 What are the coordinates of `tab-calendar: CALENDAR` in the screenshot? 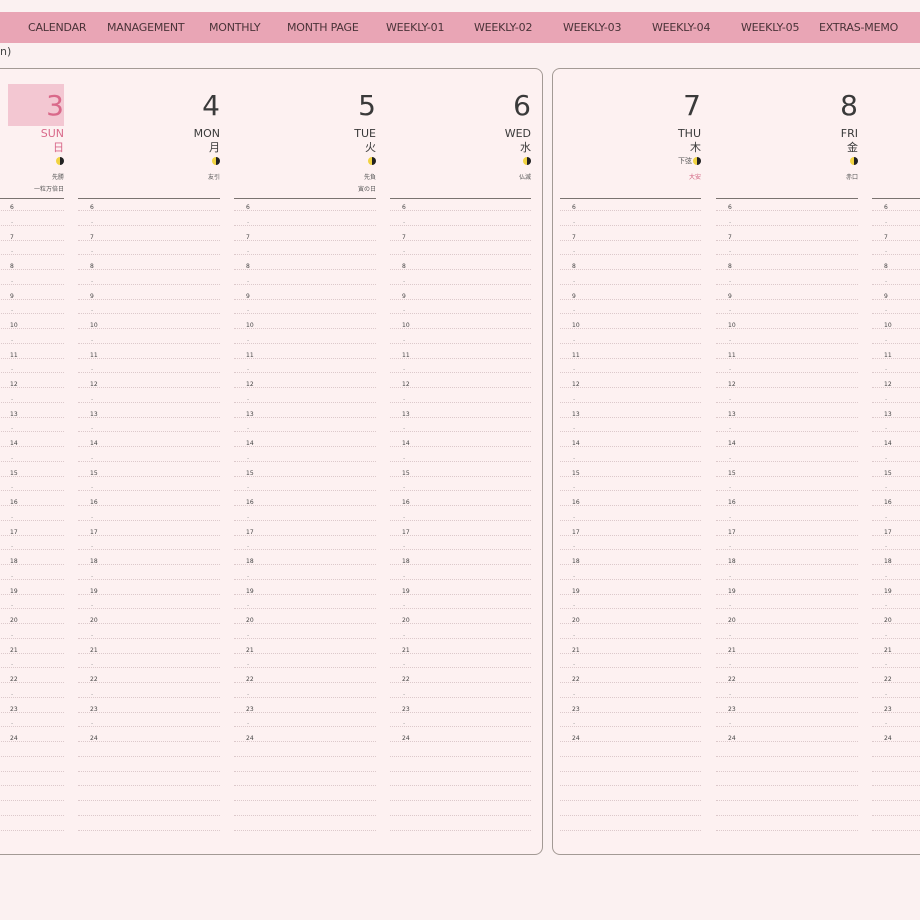 It's located at (57, 27).